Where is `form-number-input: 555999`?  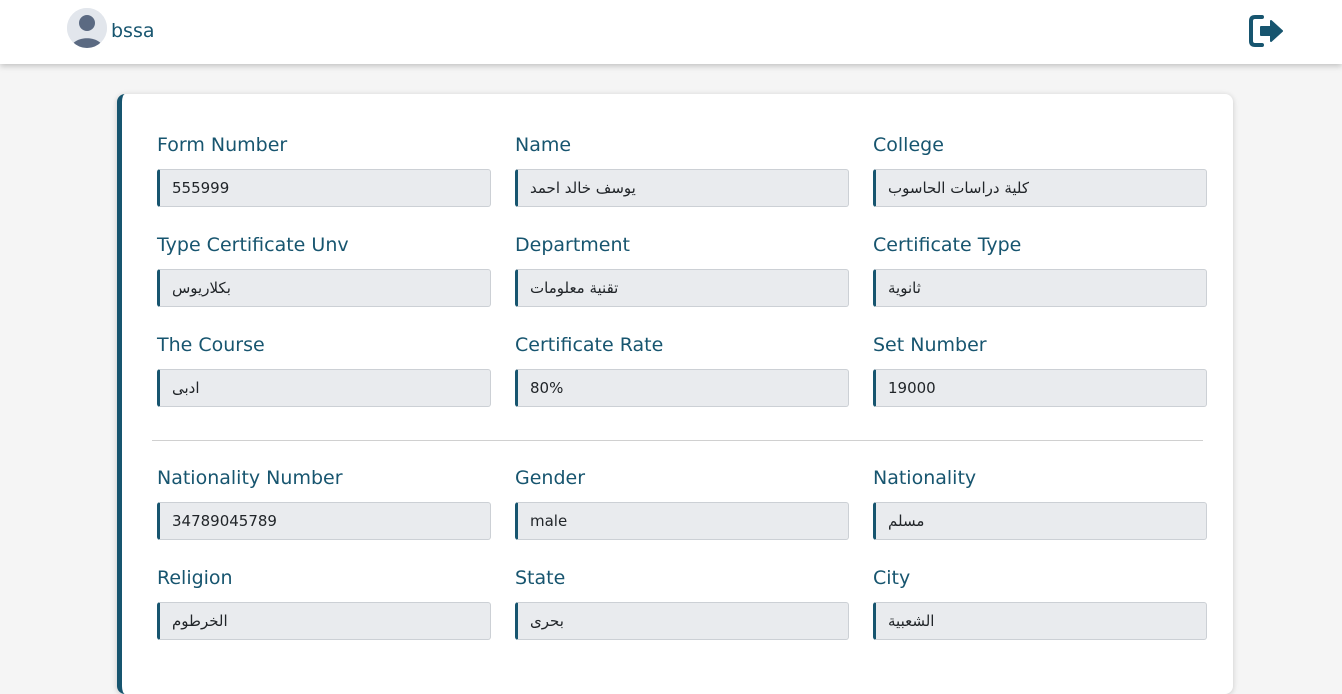
form-number-input: 555999 is located at coordinates (324, 188).